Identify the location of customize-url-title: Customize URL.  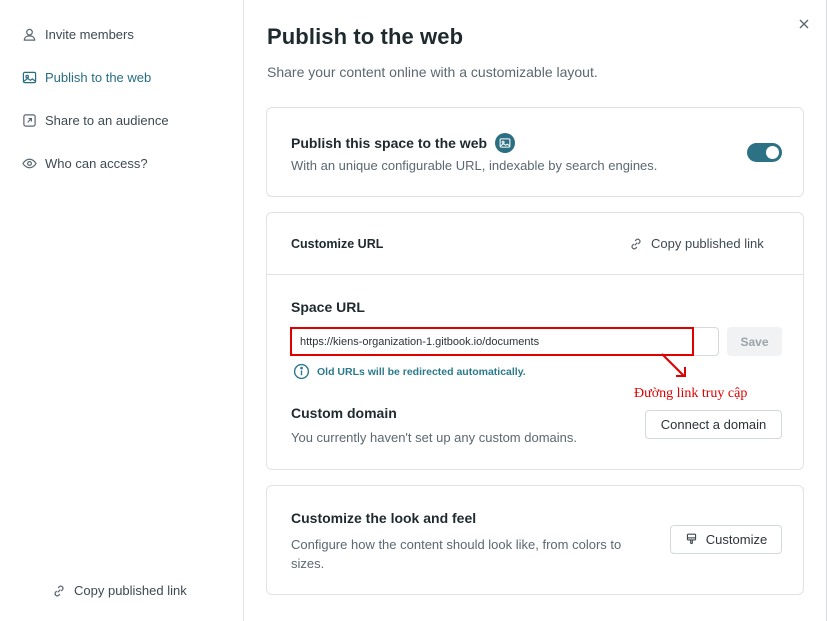
(337, 244).